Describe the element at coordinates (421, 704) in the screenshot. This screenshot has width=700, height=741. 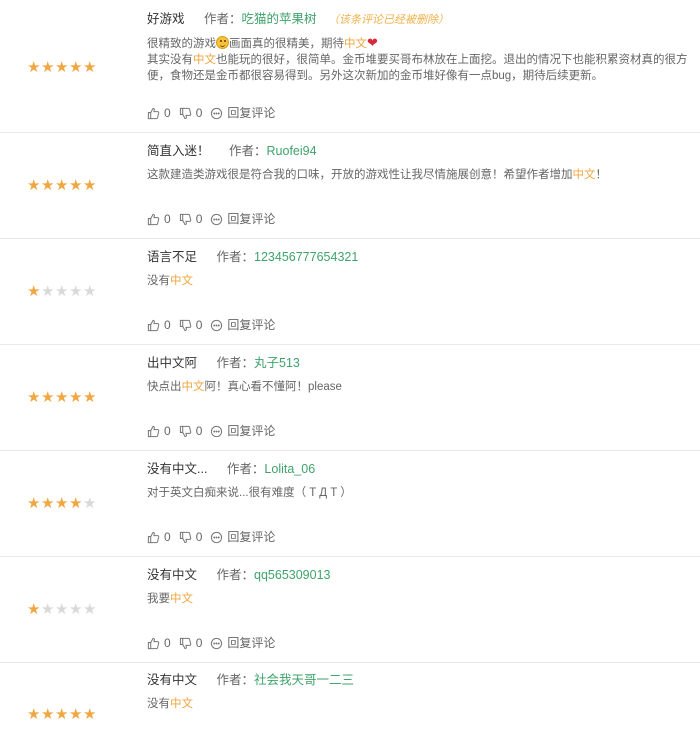
I see `review-body: 没有中文` at that location.